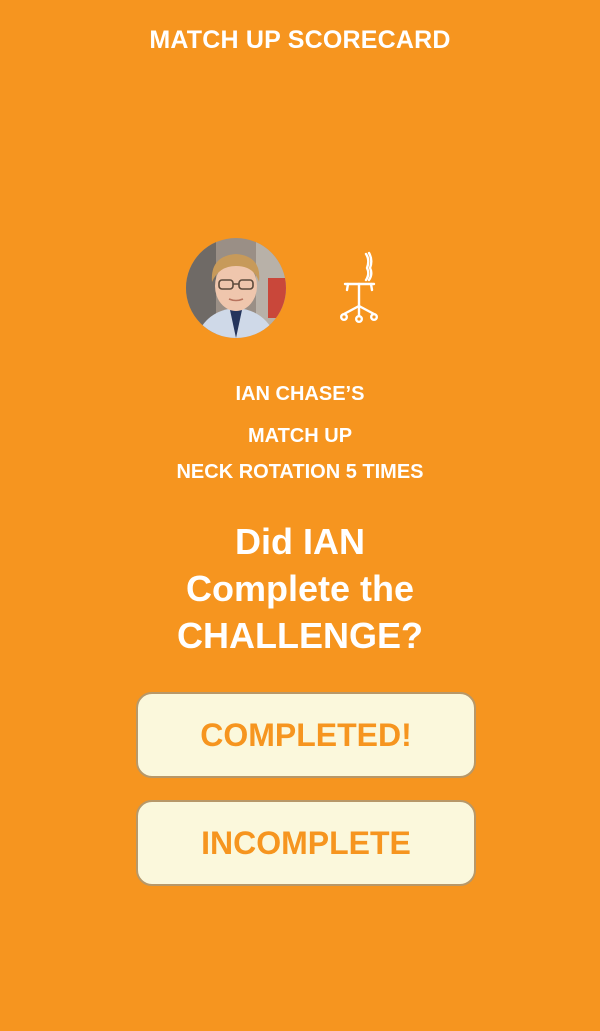  What do you see at coordinates (306, 735) in the screenshot?
I see `completed-button: COMPLETED!` at bounding box center [306, 735].